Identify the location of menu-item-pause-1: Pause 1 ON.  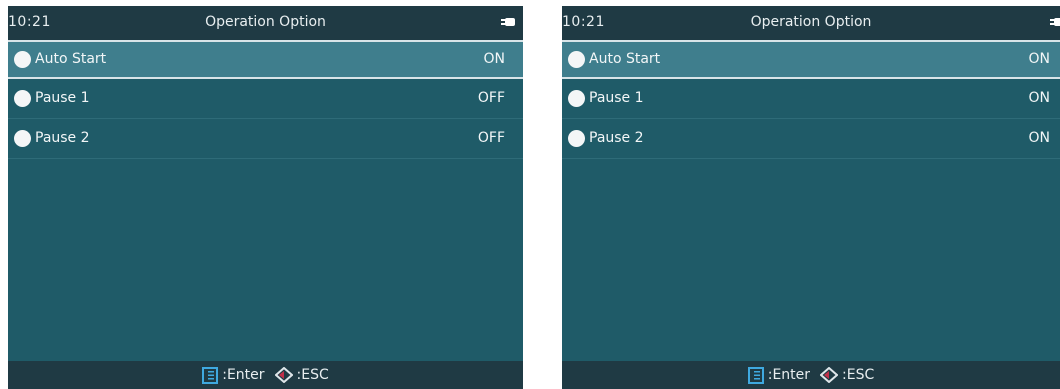
(811, 99).